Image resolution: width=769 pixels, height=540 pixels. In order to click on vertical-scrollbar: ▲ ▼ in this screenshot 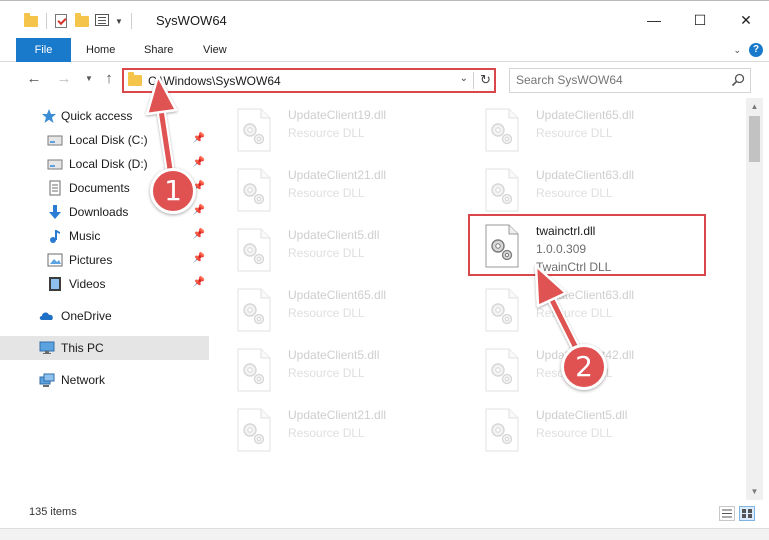, I will do `click(754, 299)`.